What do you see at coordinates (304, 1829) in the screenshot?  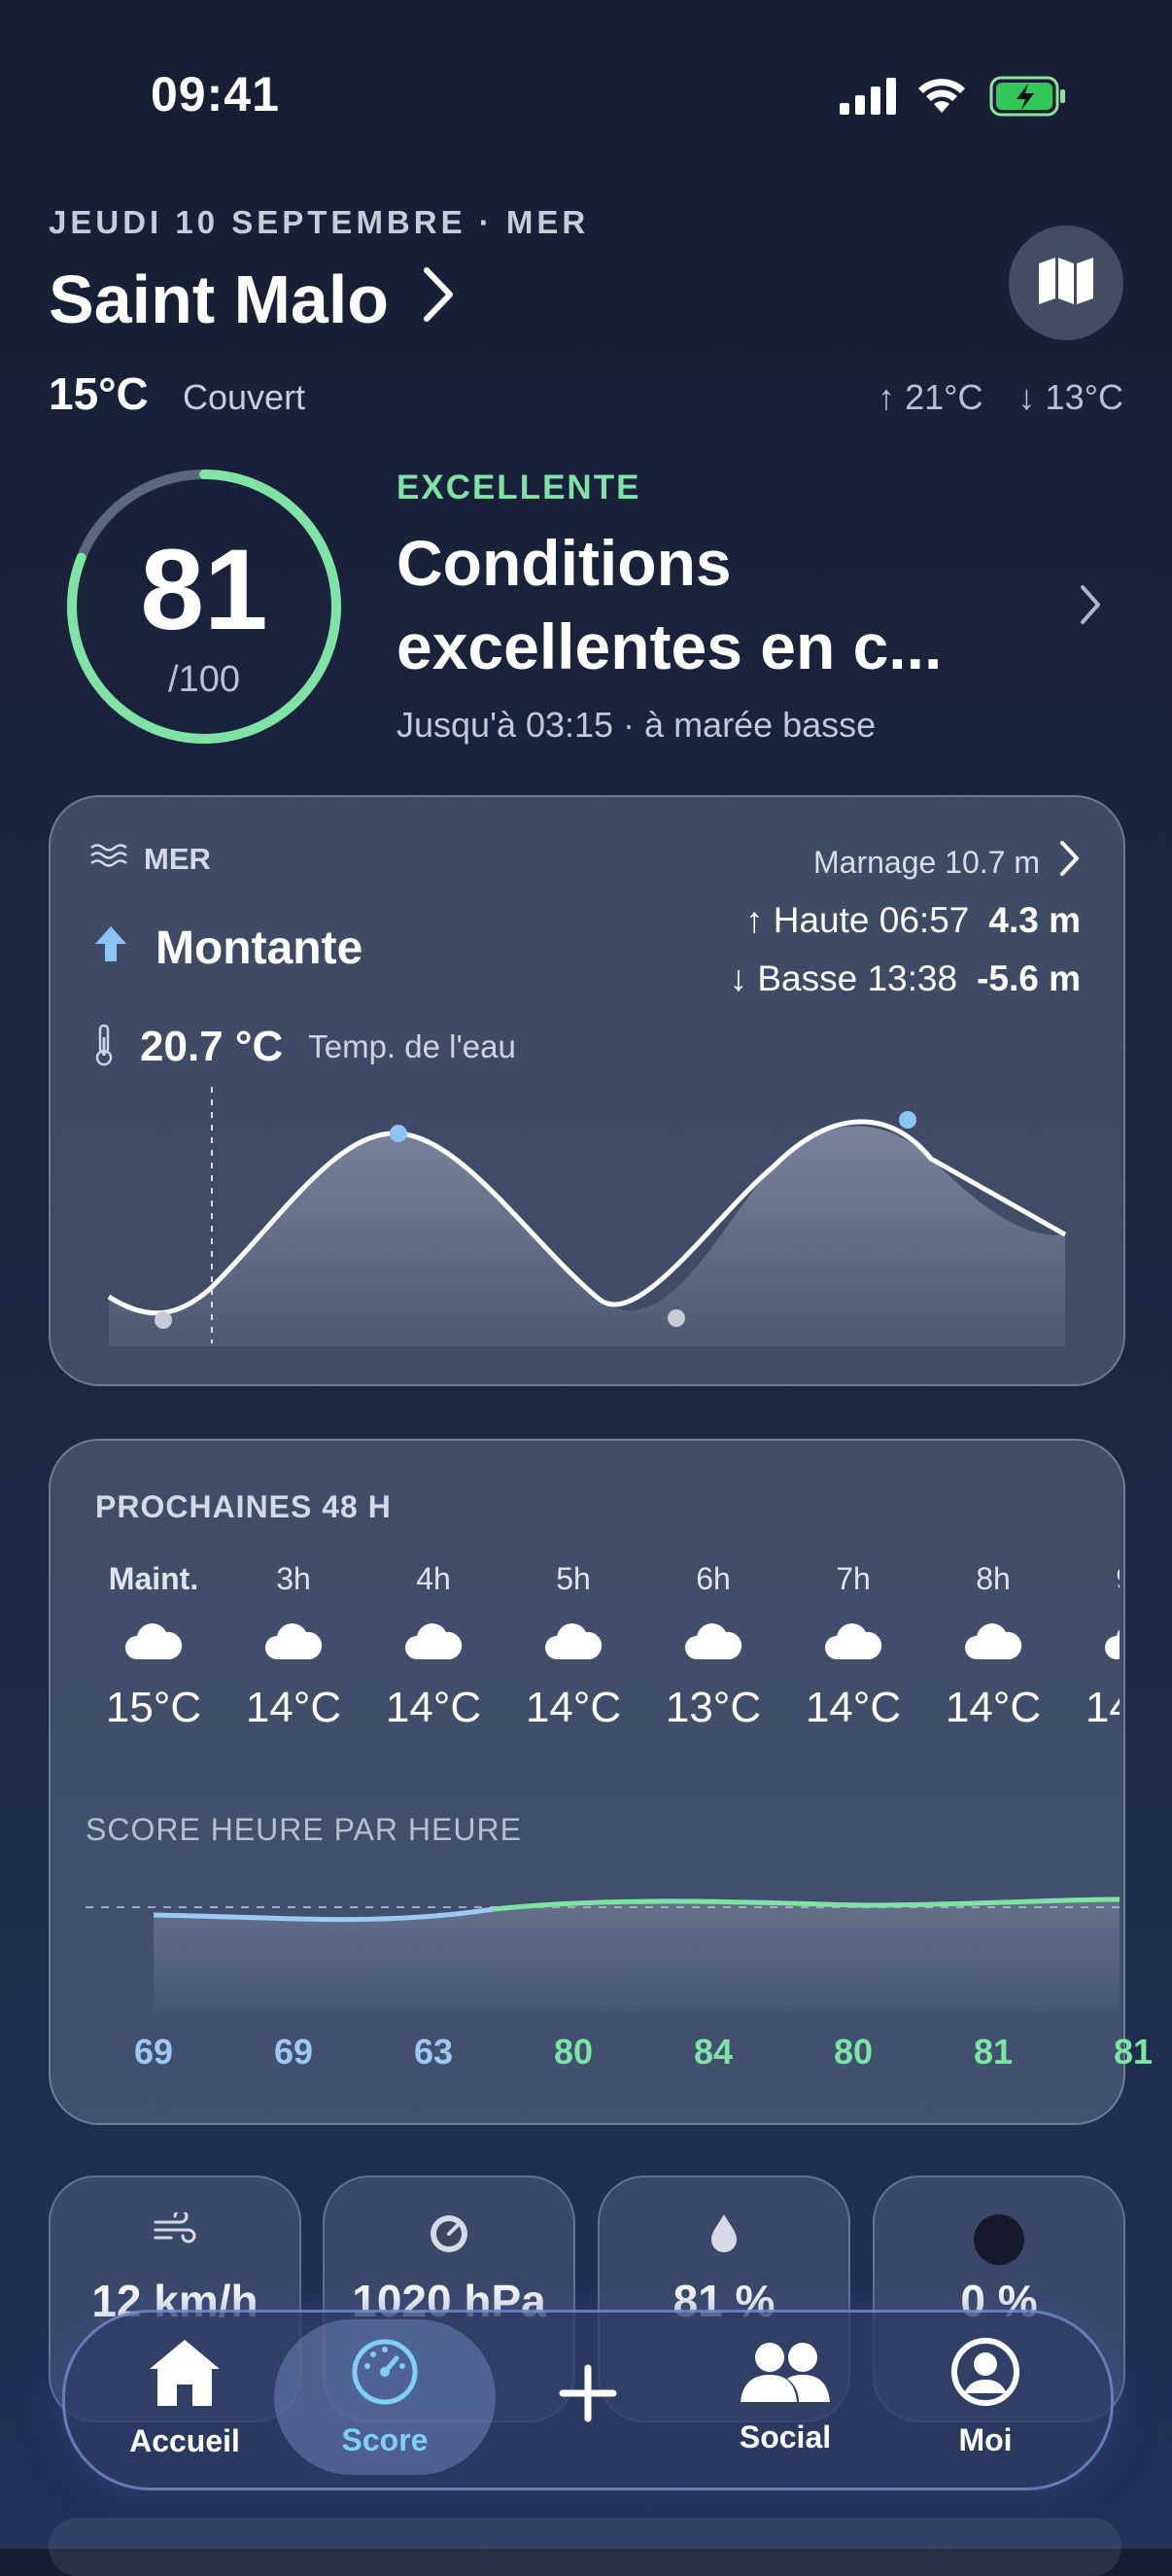 I see `hourly-score-title: SCORE HEURE PAR HEURE` at bounding box center [304, 1829].